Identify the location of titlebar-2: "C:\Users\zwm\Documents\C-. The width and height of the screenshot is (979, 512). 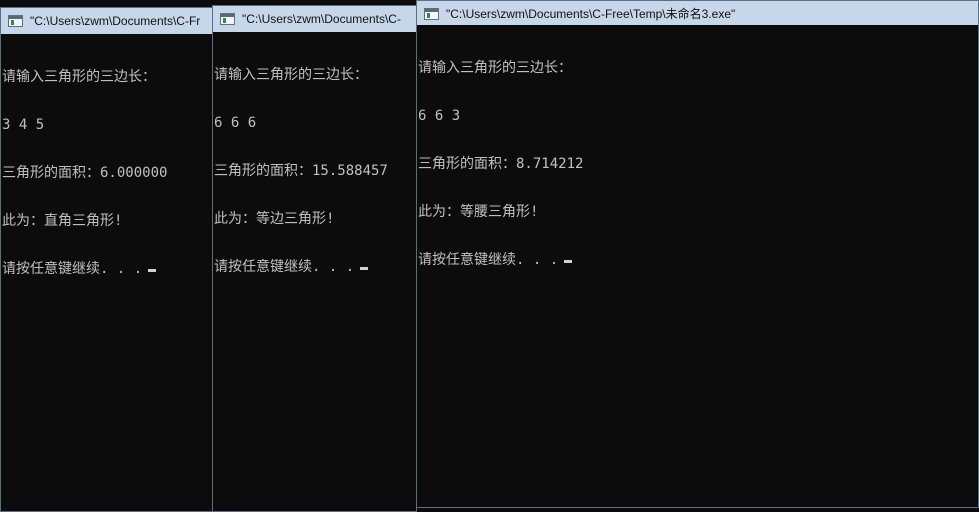
(314, 19).